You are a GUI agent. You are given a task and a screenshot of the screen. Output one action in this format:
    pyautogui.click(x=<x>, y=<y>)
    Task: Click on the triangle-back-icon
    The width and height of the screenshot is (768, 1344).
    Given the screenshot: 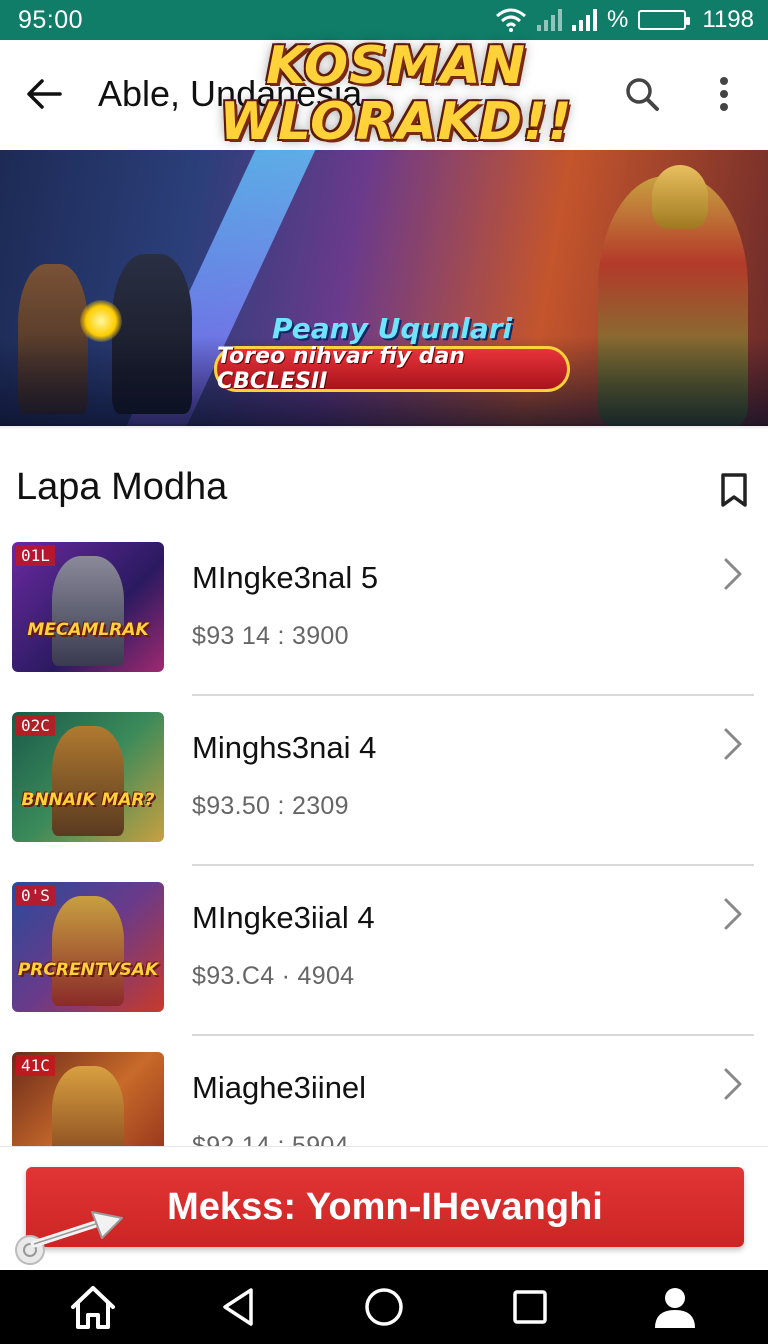 What is the action you would take?
    pyautogui.click(x=238, y=1307)
    